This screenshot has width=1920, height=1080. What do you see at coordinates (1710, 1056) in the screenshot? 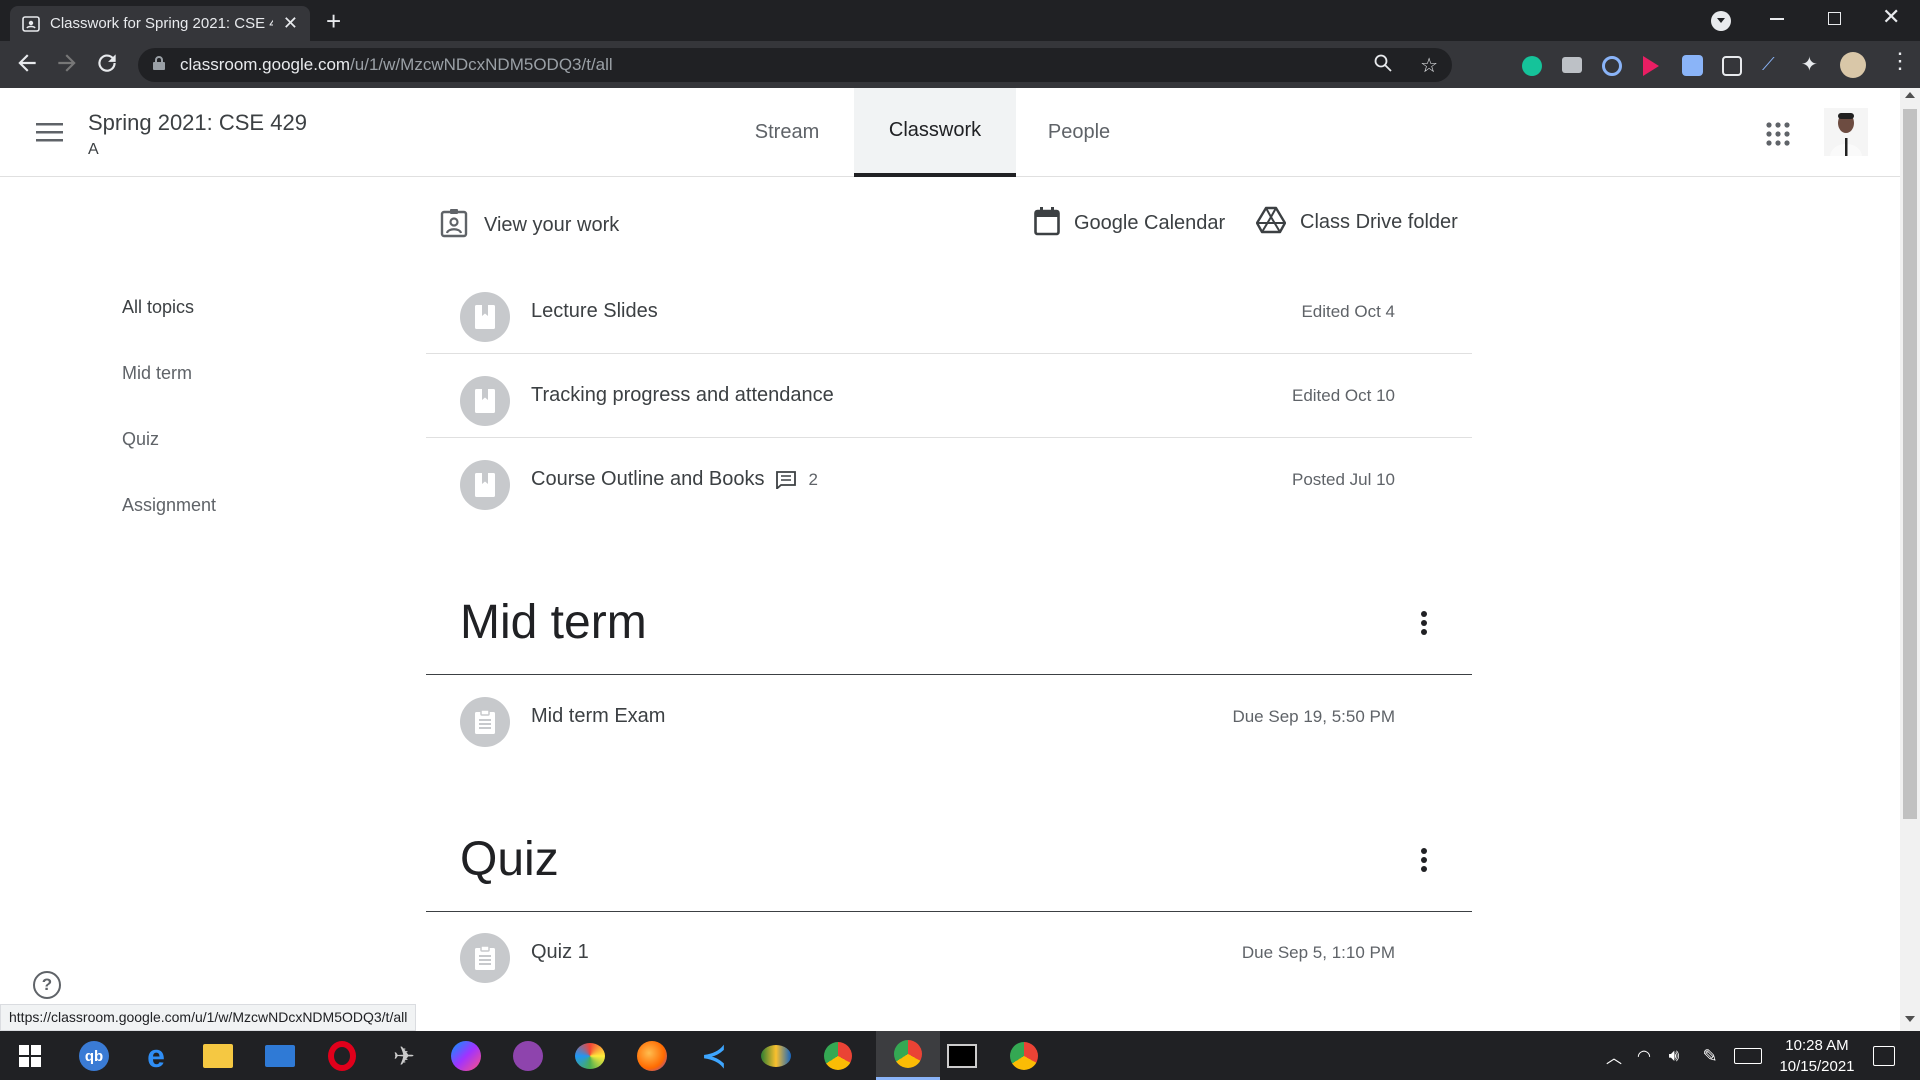
I see `pen-workspace-icon: ✎` at bounding box center [1710, 1056].